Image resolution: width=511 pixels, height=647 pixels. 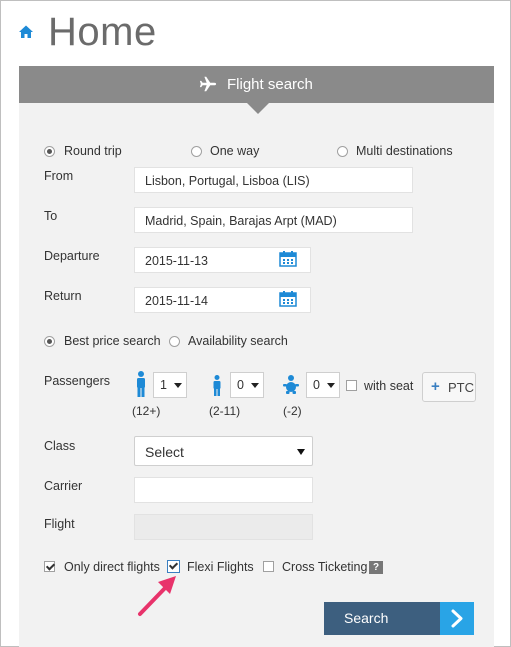 I want to click on flight-label: Flight, so click(x=59, y=524).